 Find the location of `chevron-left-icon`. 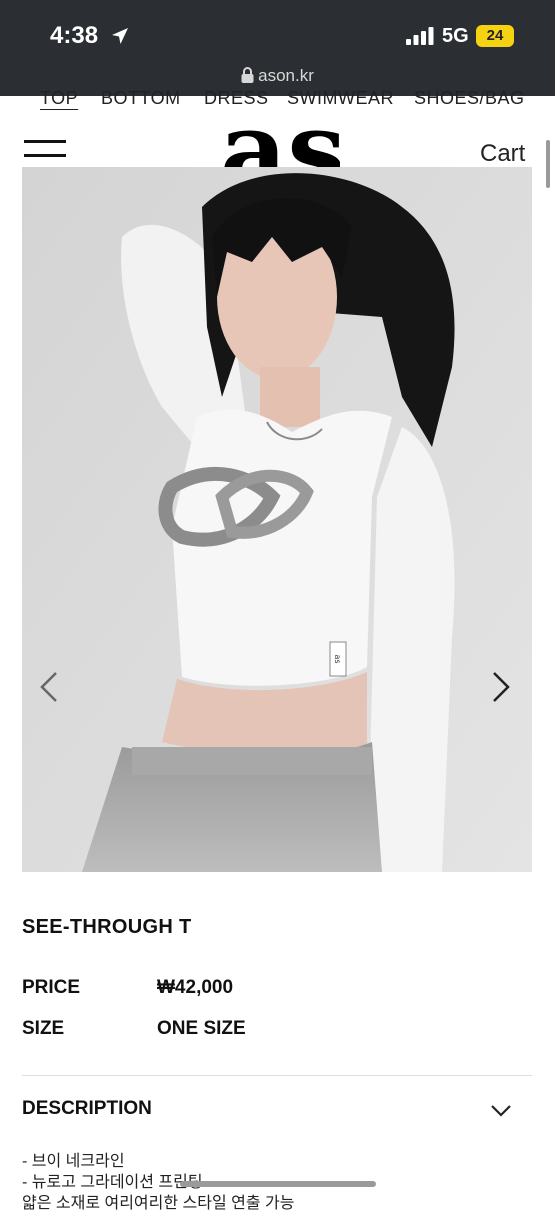

chevron-left-icon is located at coordinates (49, 687).